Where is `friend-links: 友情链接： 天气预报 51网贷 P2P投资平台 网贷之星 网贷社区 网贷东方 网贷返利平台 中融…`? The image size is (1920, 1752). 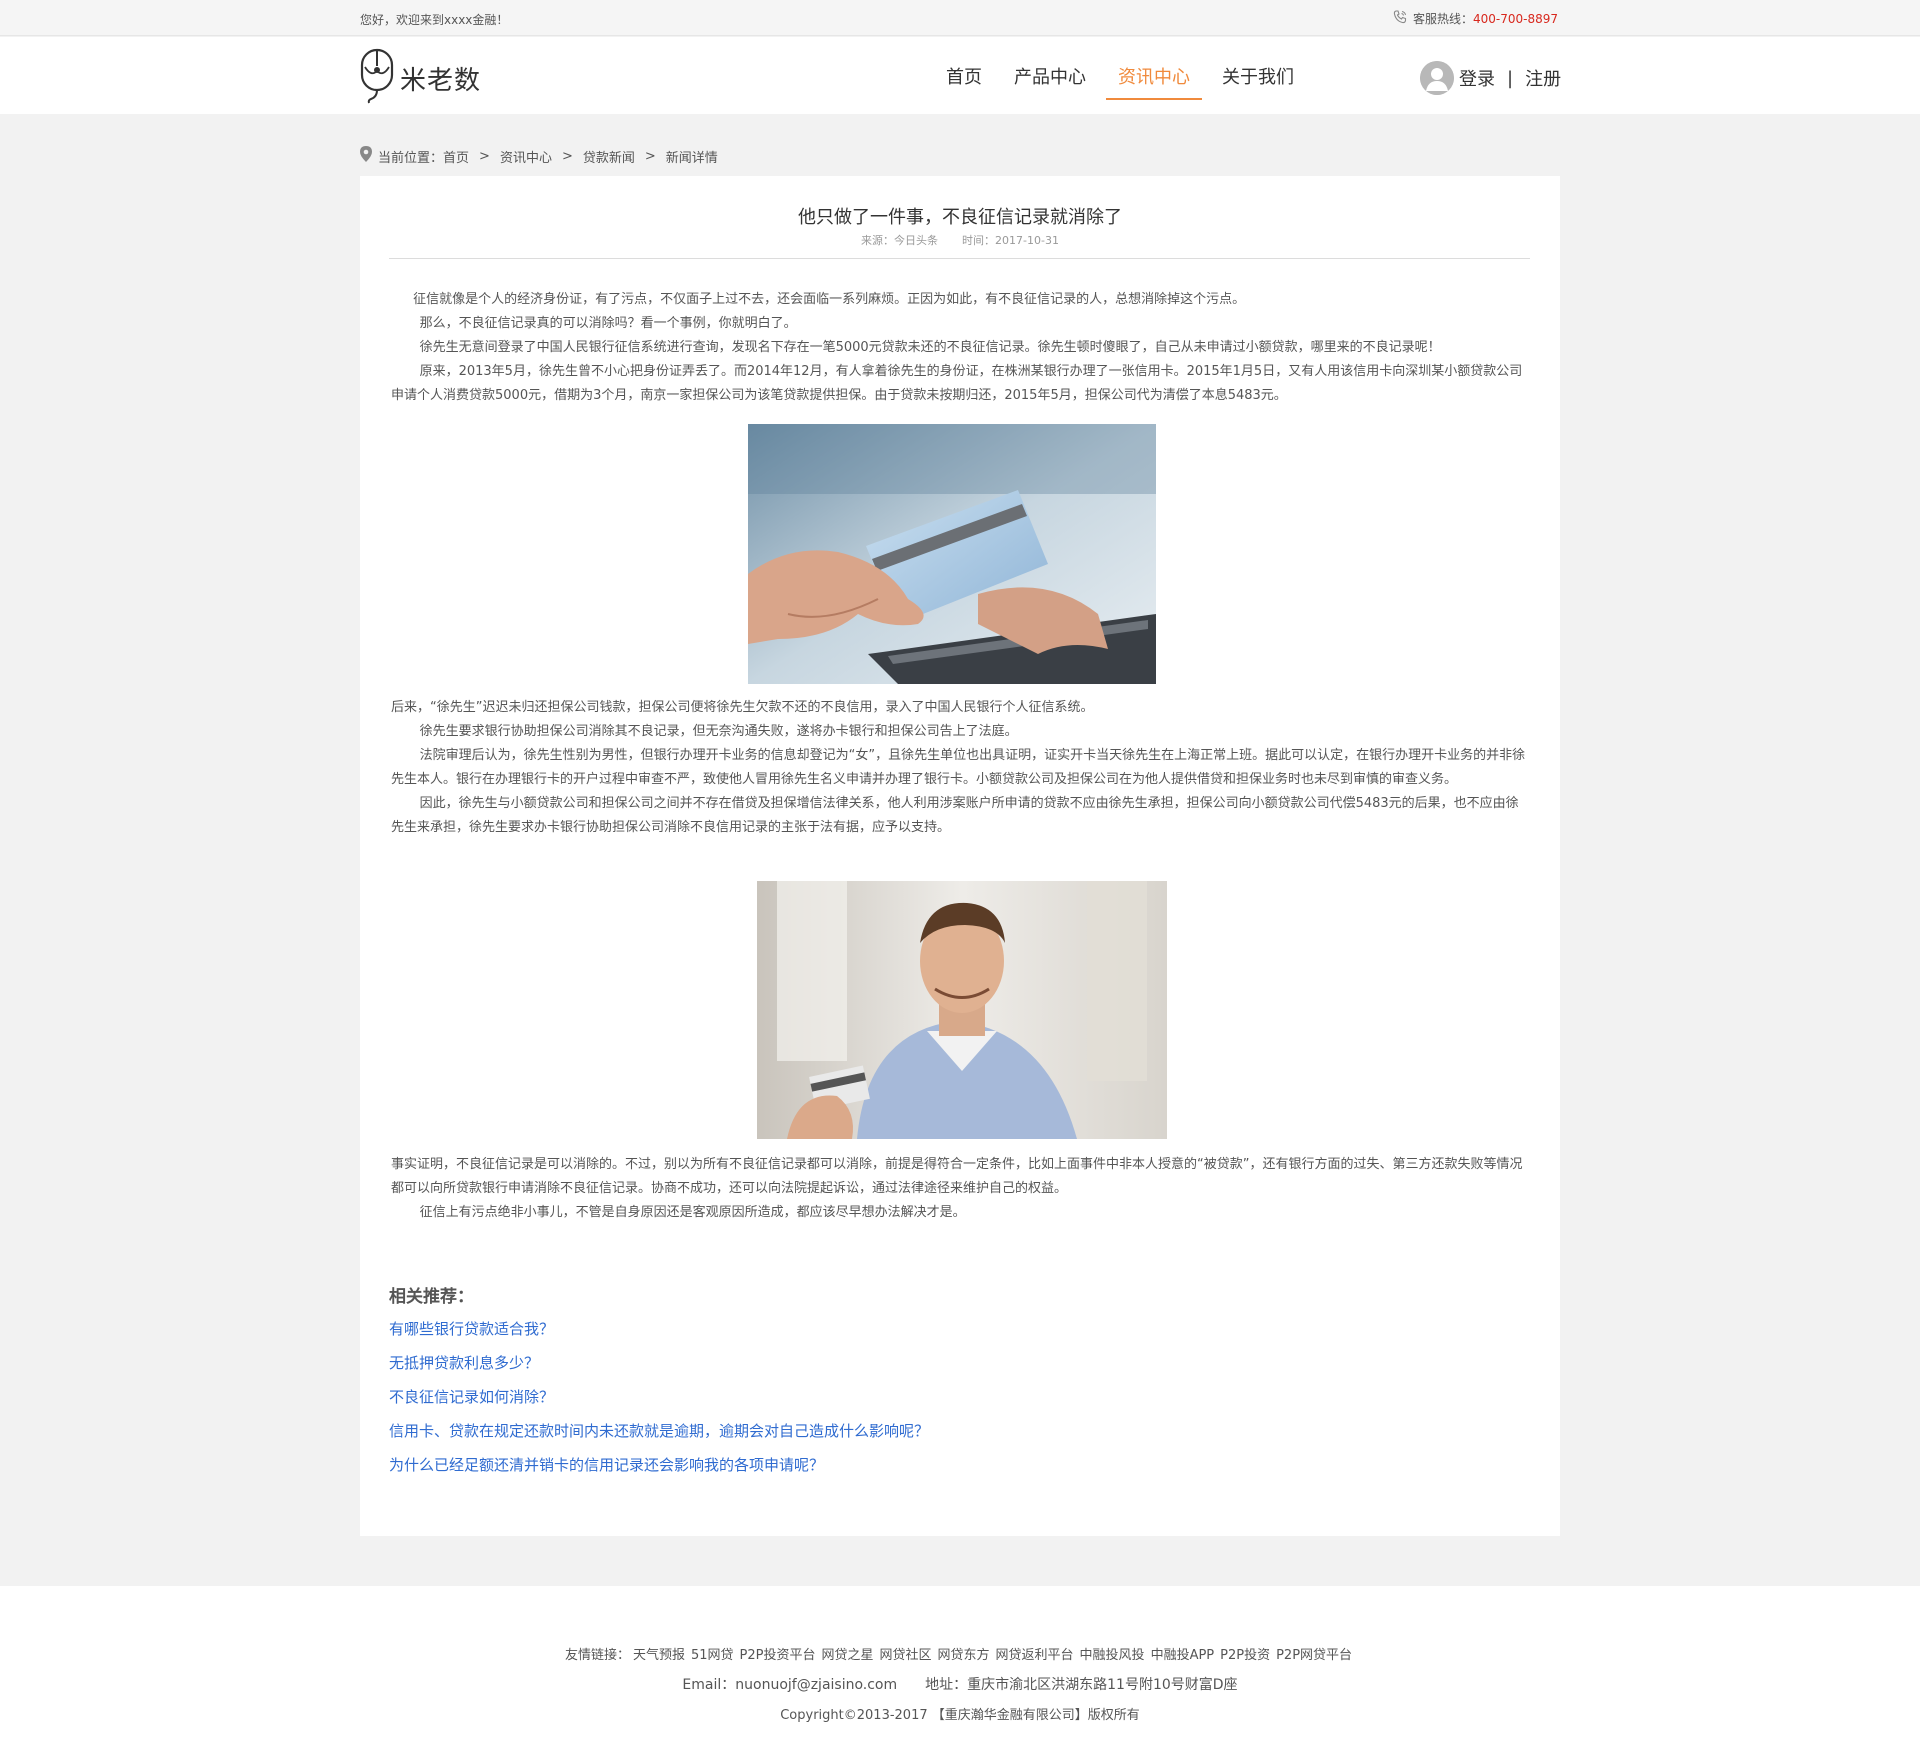 friend-links: 友情链接： 天气预报 51网贷 P2P投资平台 网贷之星 网贷社区 网贷东方 网贷返利平台 中融… is located at coordinates (960, 1653).